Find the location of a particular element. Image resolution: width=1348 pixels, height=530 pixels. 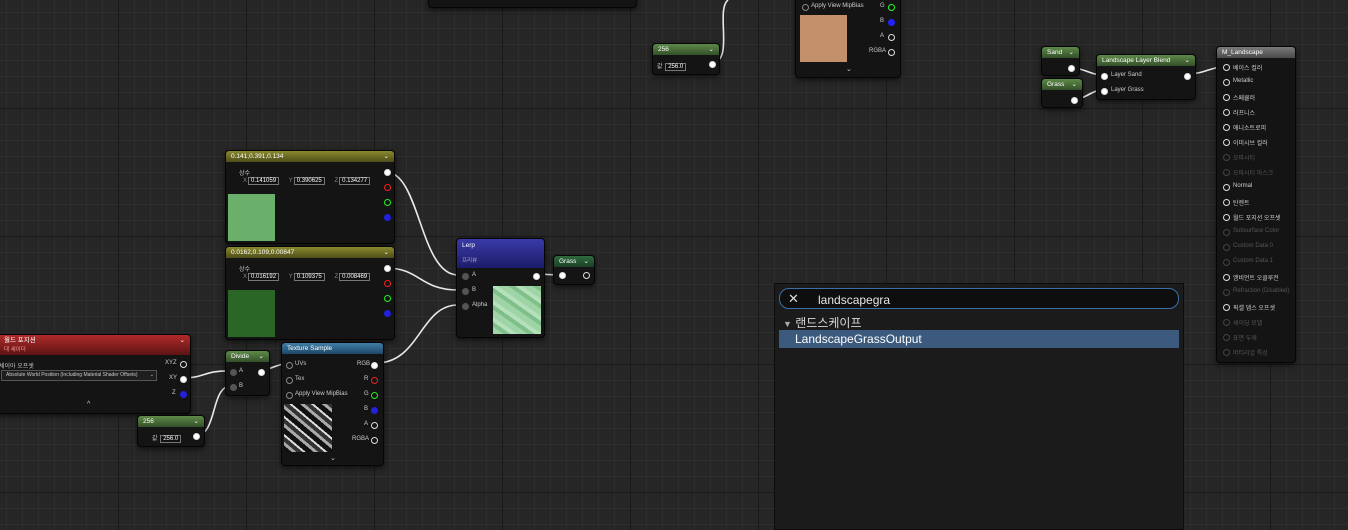

x-value-field: 0.141059 is located at coordinates (264, 181).